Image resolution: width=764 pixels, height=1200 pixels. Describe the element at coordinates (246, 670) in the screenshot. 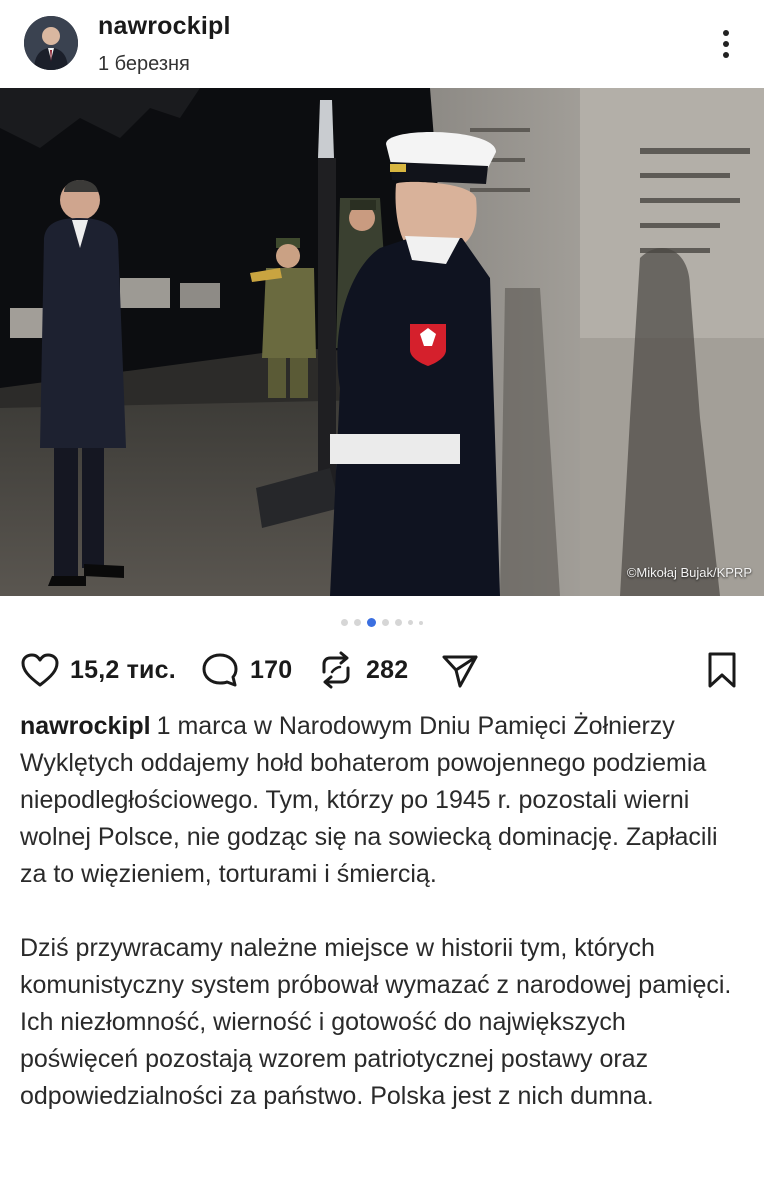

I see `comment-button: 170` at that location.